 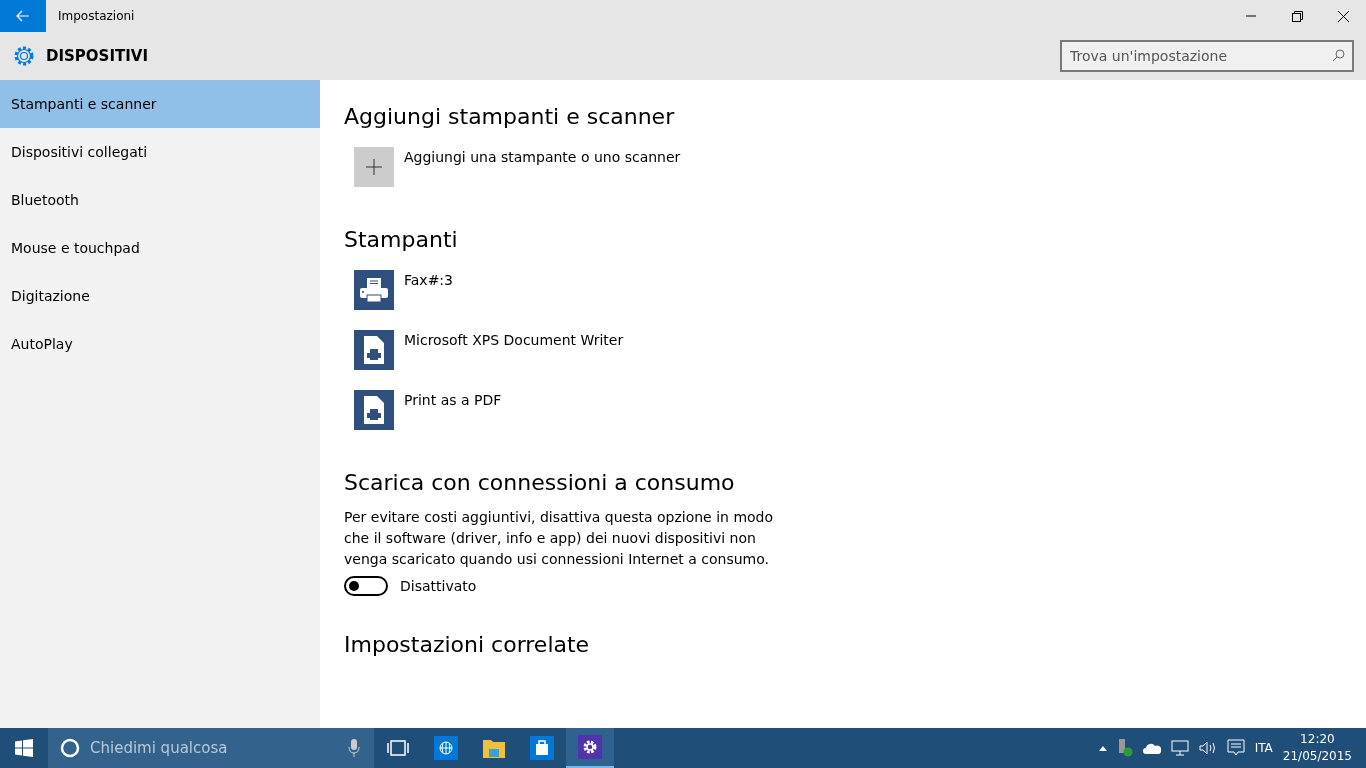 What do you see at coordinates (428, 280) in the screenshot?
I see `printer-name: Fax#:3` at bounding box center [428, 280].